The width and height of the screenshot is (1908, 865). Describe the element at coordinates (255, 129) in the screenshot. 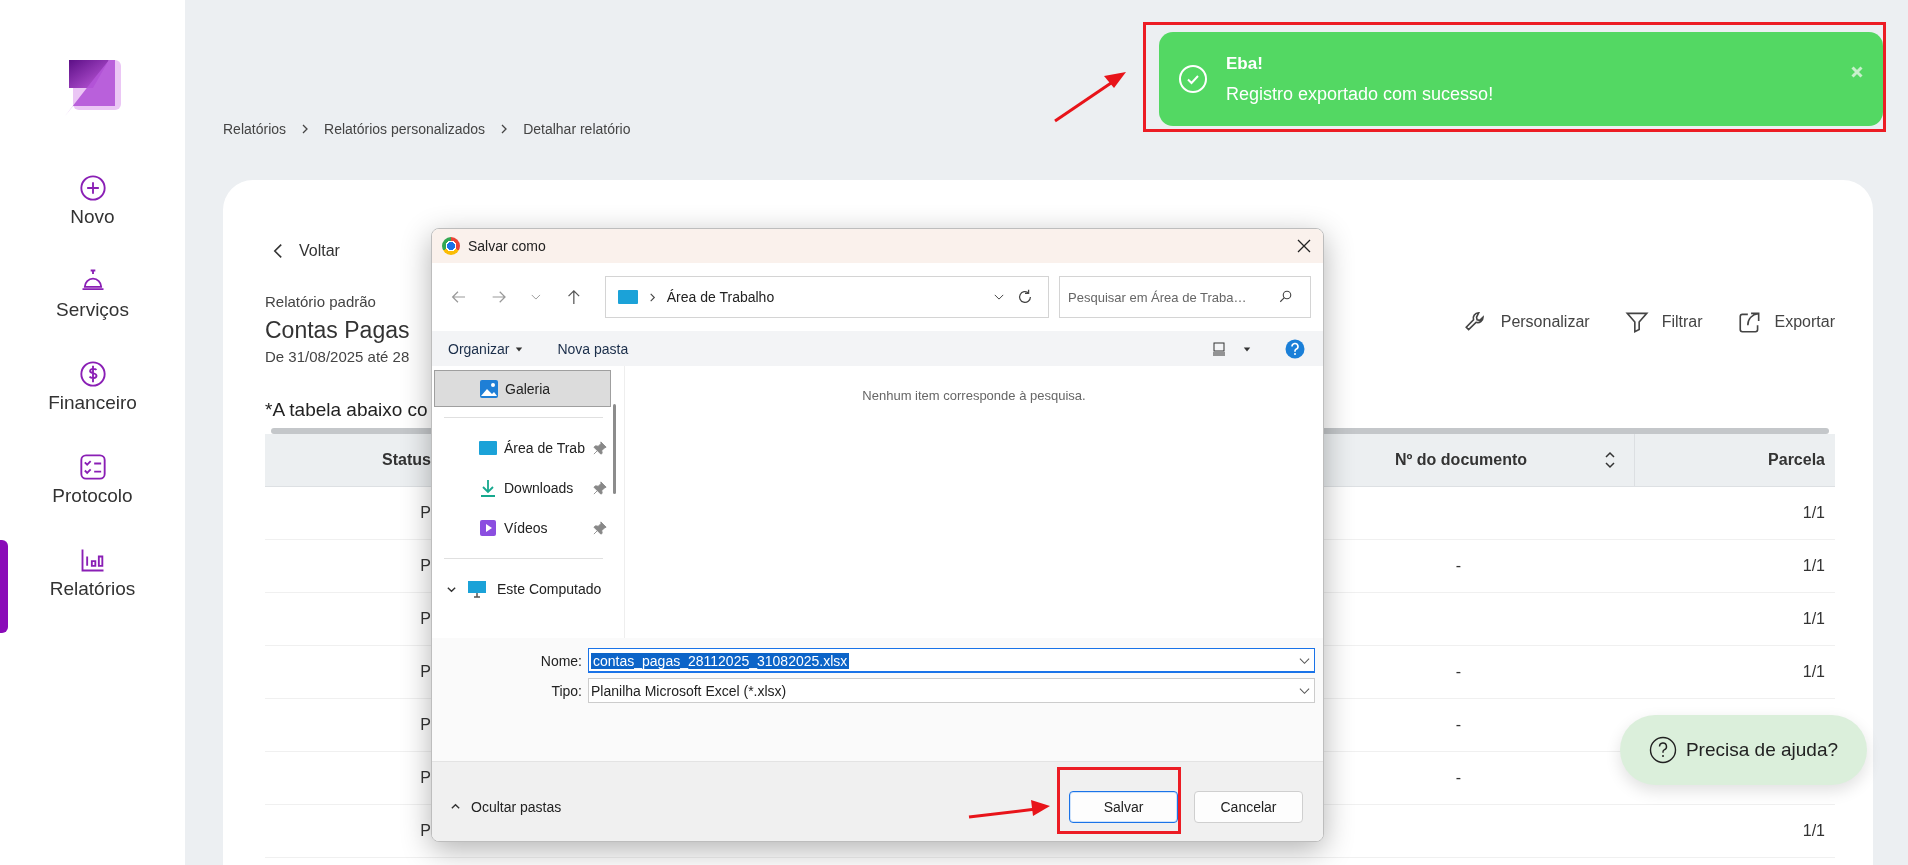

I see `breadcrumb-link: Relatórios` at that location.